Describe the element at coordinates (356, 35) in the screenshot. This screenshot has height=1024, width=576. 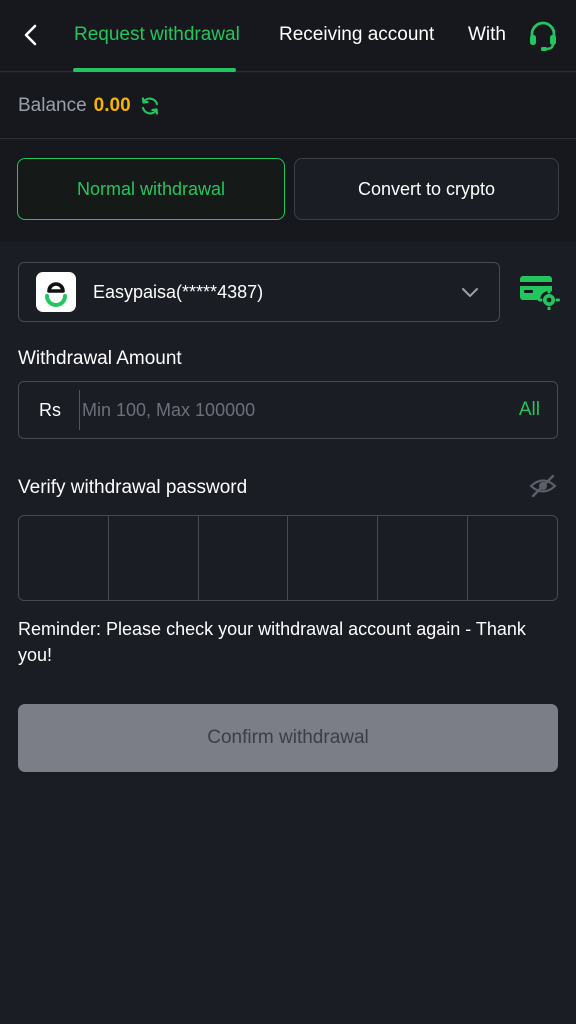
I see `tab-receiving-account: Receiving account` at that location.